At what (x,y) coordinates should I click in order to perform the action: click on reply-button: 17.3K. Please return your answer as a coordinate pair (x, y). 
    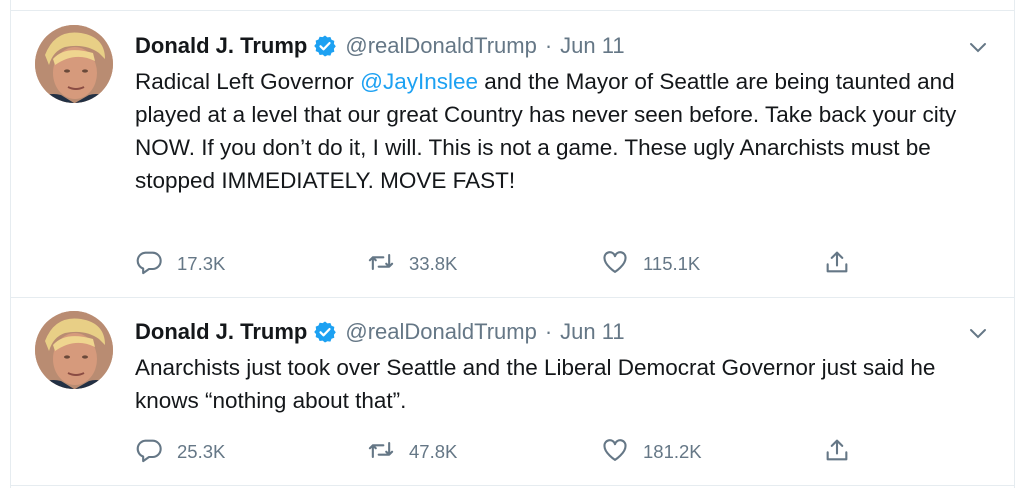
    Looking at the image, I should click on (180, 264).